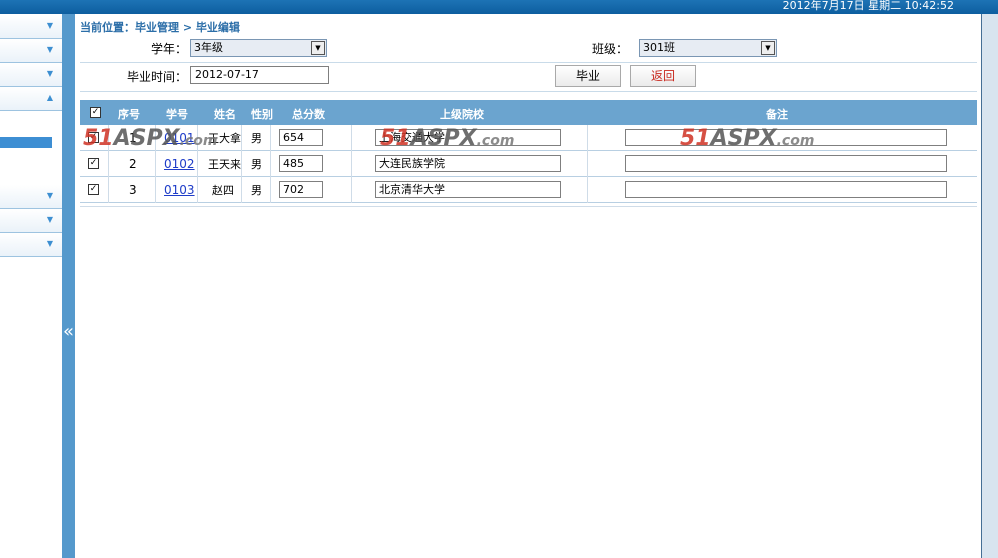 The width and height of the screenshot is (998, 558). Describe the element at coordinates (95, 112) in the screenshot. I see `select-all-checkbox: ✓` at that location.